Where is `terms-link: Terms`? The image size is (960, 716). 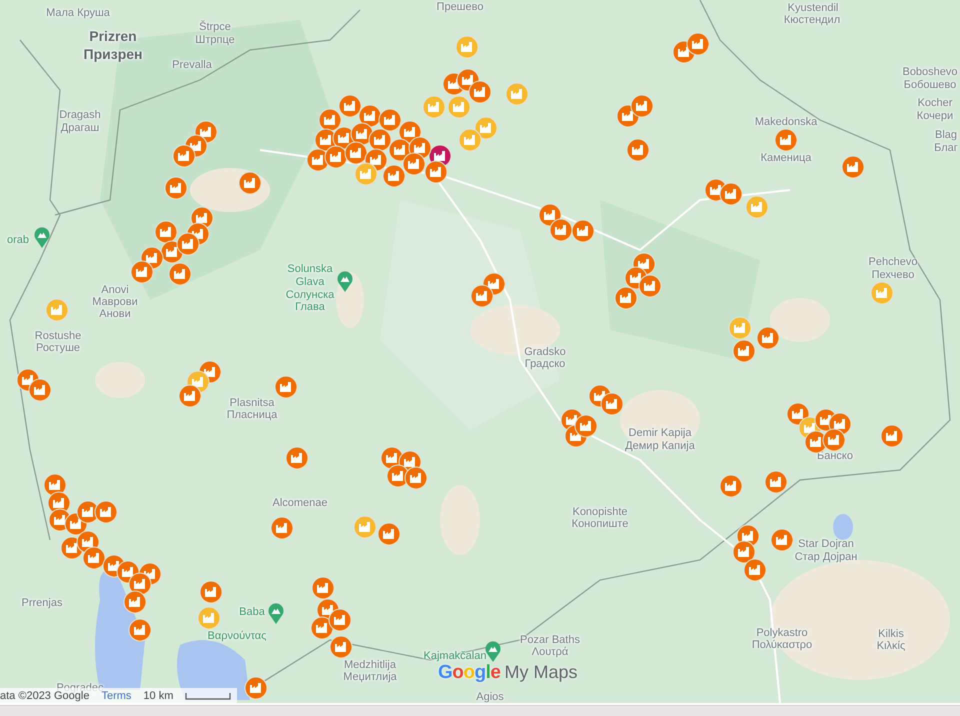 terms-link: Terms is located at coordinates (116, 696).